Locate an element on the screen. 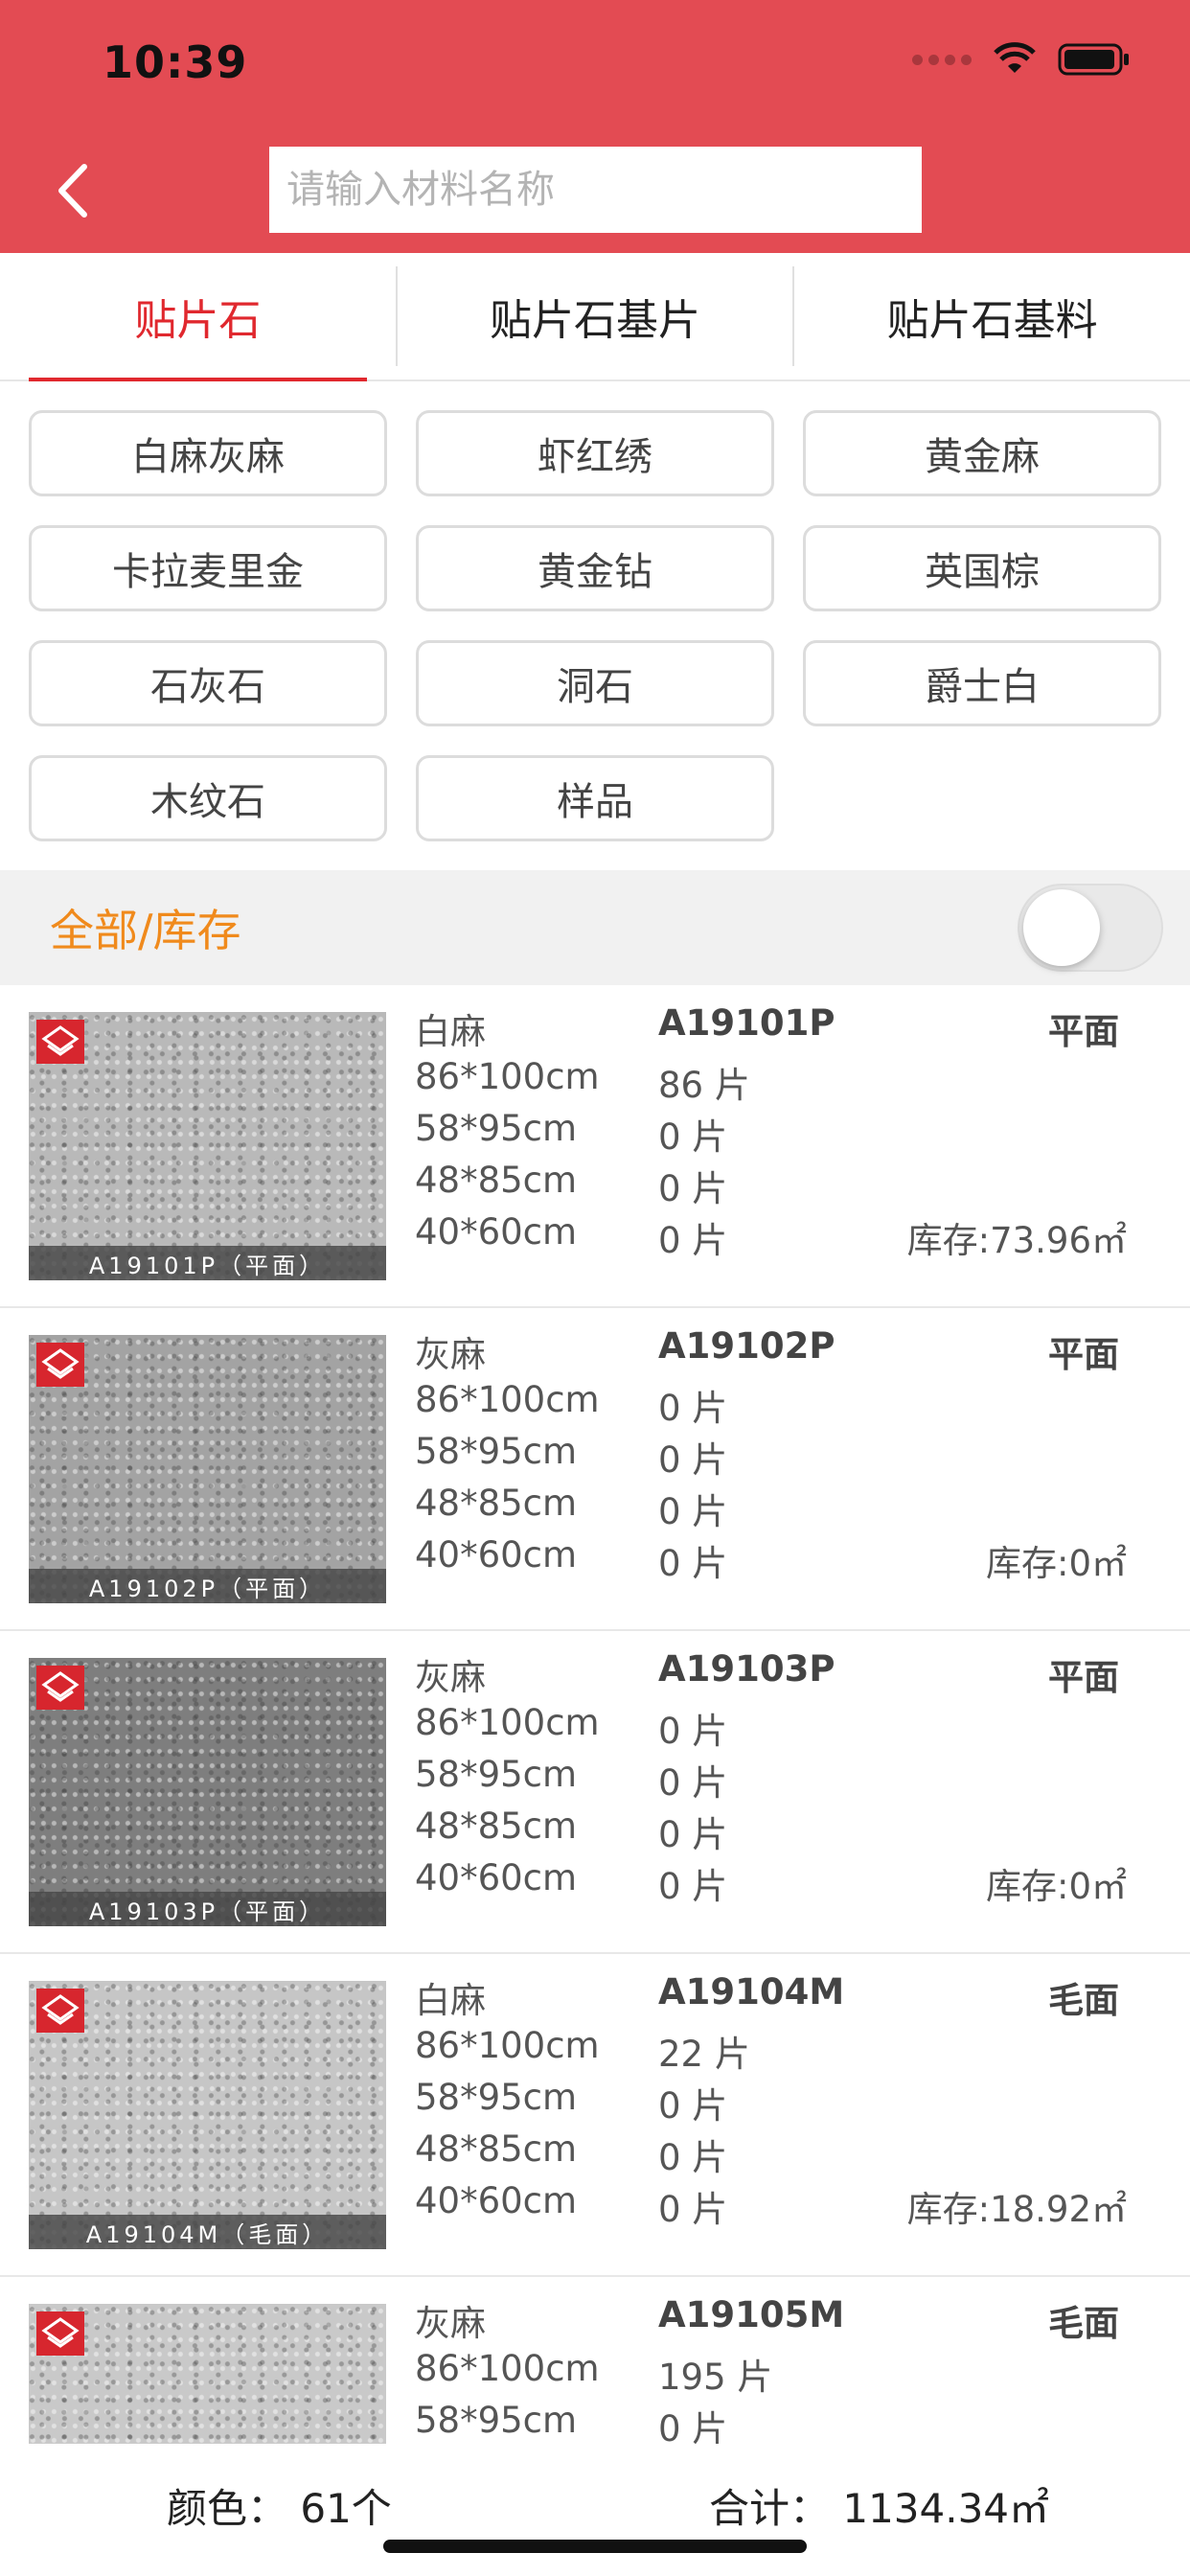 The height and width of the screenshot is (2576, 1190). tab-bar: 贴片石 贴片石基片 贴片石基料 is located at coordinates (595, 317).